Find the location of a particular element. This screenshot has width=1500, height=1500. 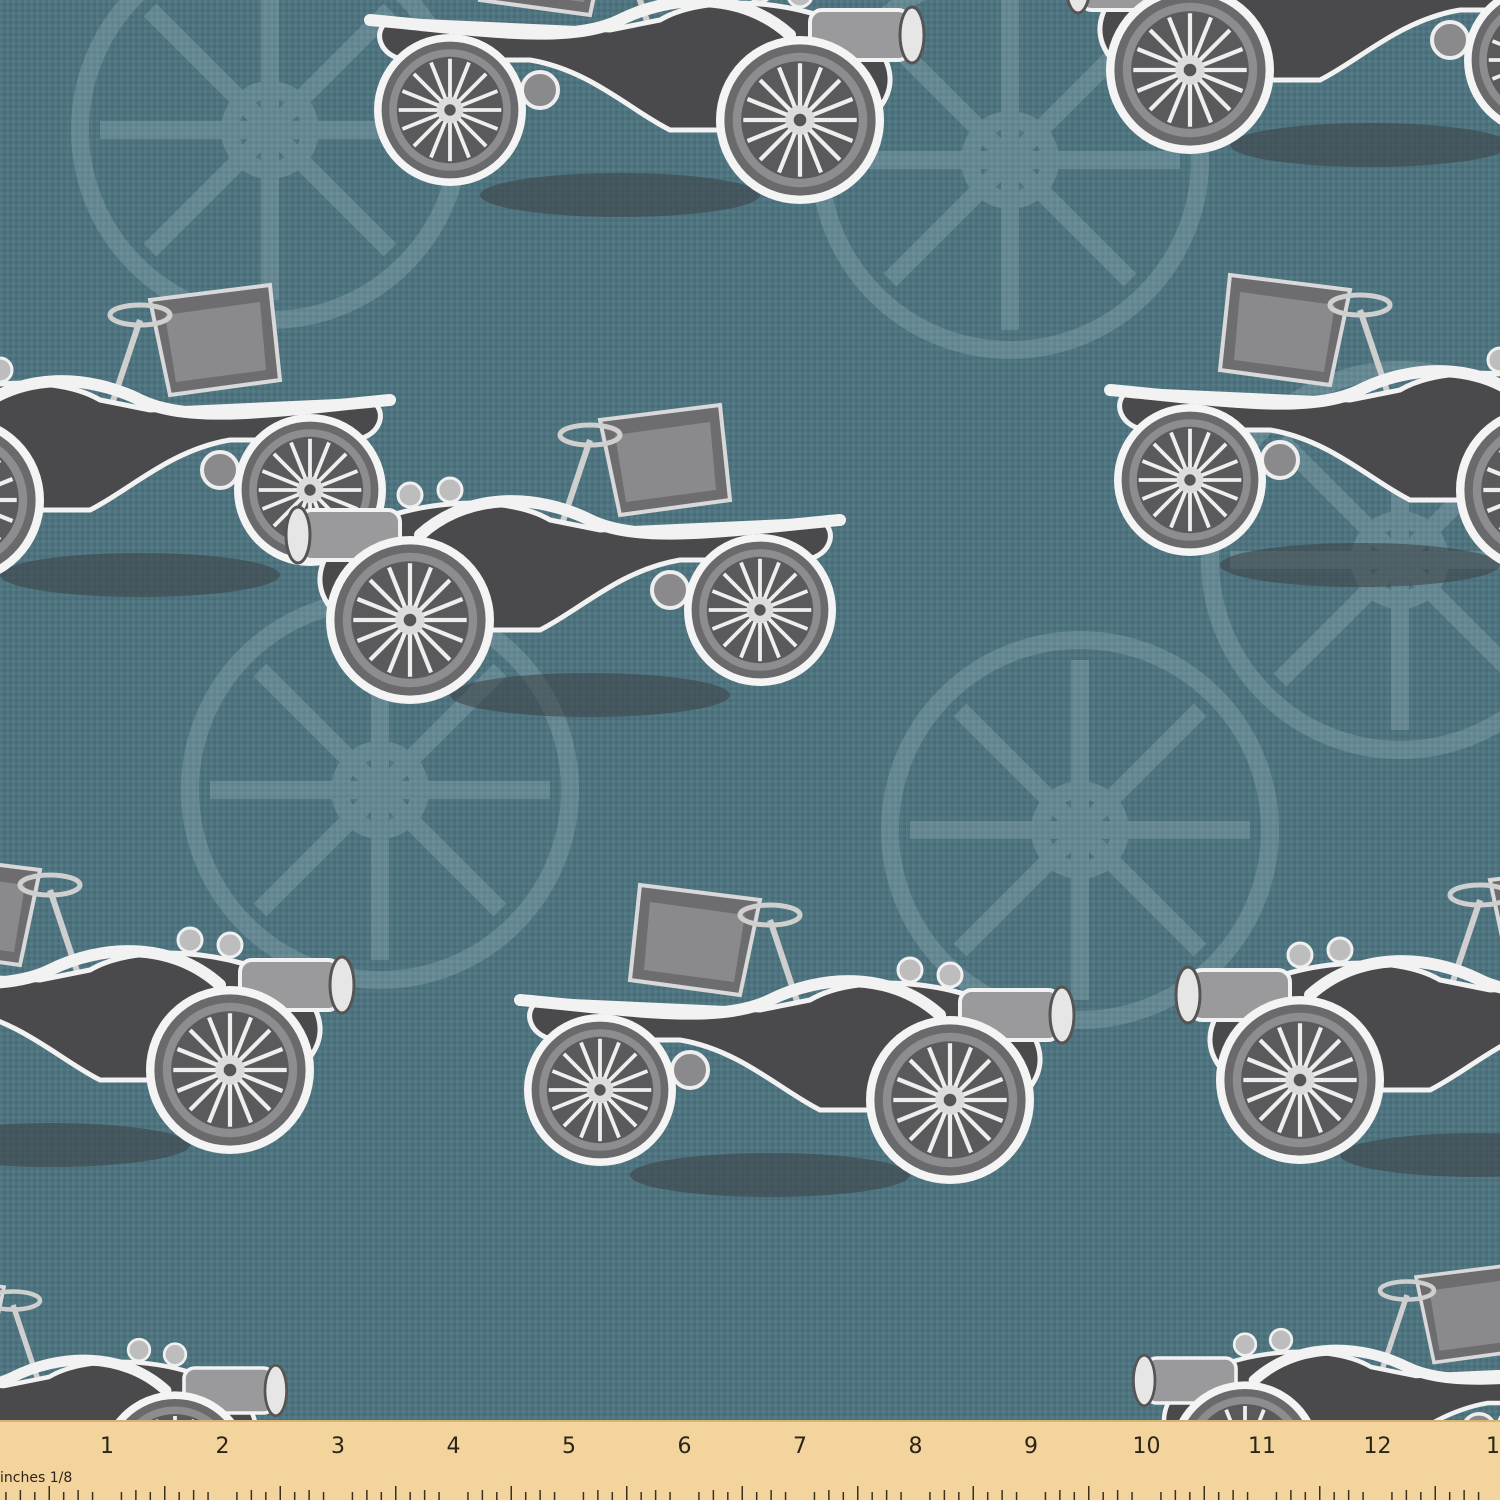

measuring-ruler: inches 1/8 1 2 3 4 5 6 7 8 9 10 11 12 1 is located at coordinates (750, 1460).